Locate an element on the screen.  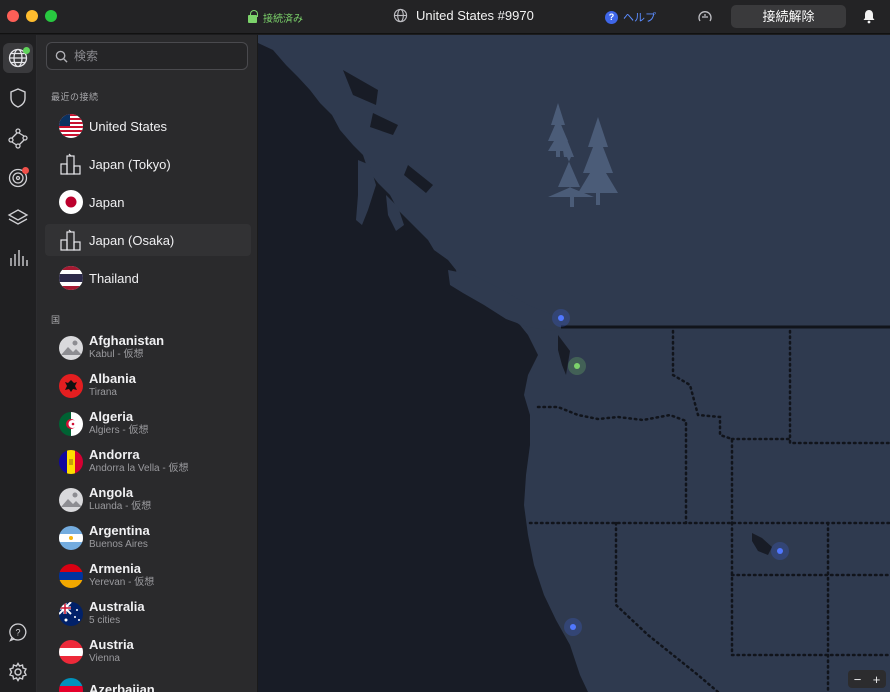
country-name: Austria is located at coordinates (111, 644).